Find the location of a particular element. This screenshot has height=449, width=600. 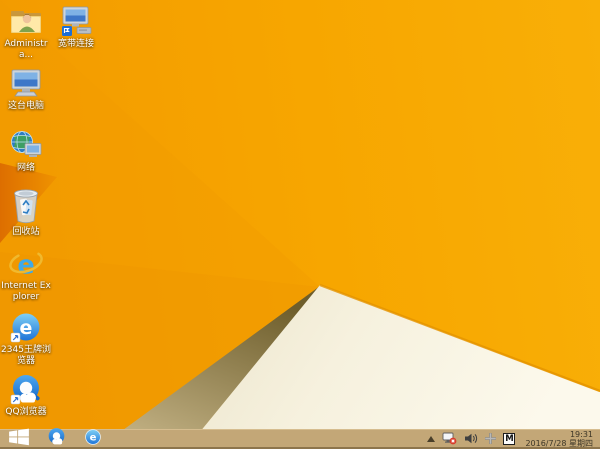

icon-label: QQ浏览器 is located at coordinates (26, 412).